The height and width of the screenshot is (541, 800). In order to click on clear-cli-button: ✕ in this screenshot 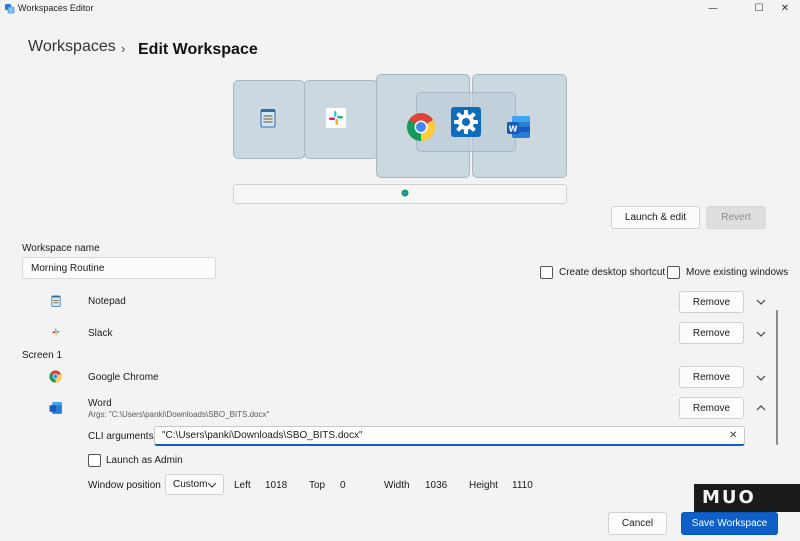, I will do `click(733, 435)`.